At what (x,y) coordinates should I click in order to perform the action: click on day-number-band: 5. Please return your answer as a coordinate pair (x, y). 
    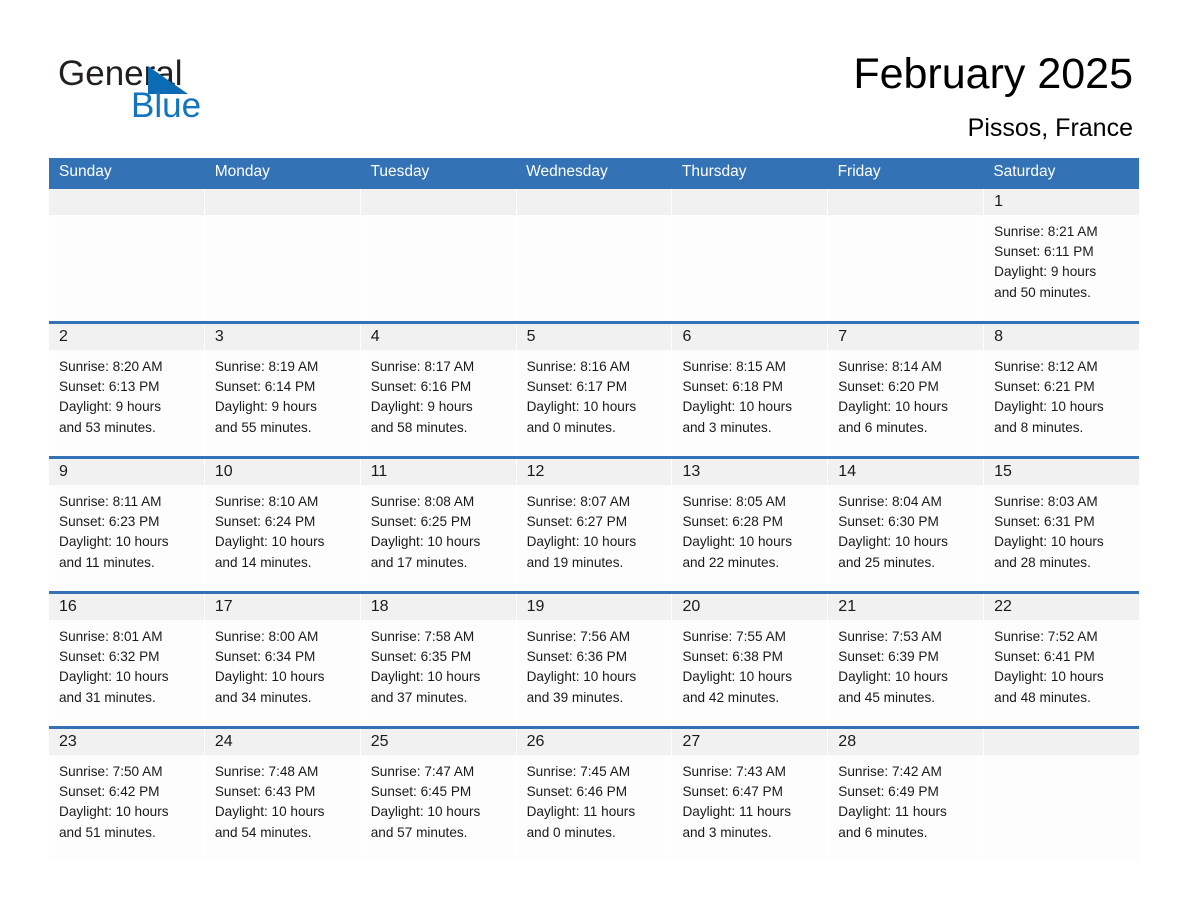
    Looking at the image, I should click on (594, 337).